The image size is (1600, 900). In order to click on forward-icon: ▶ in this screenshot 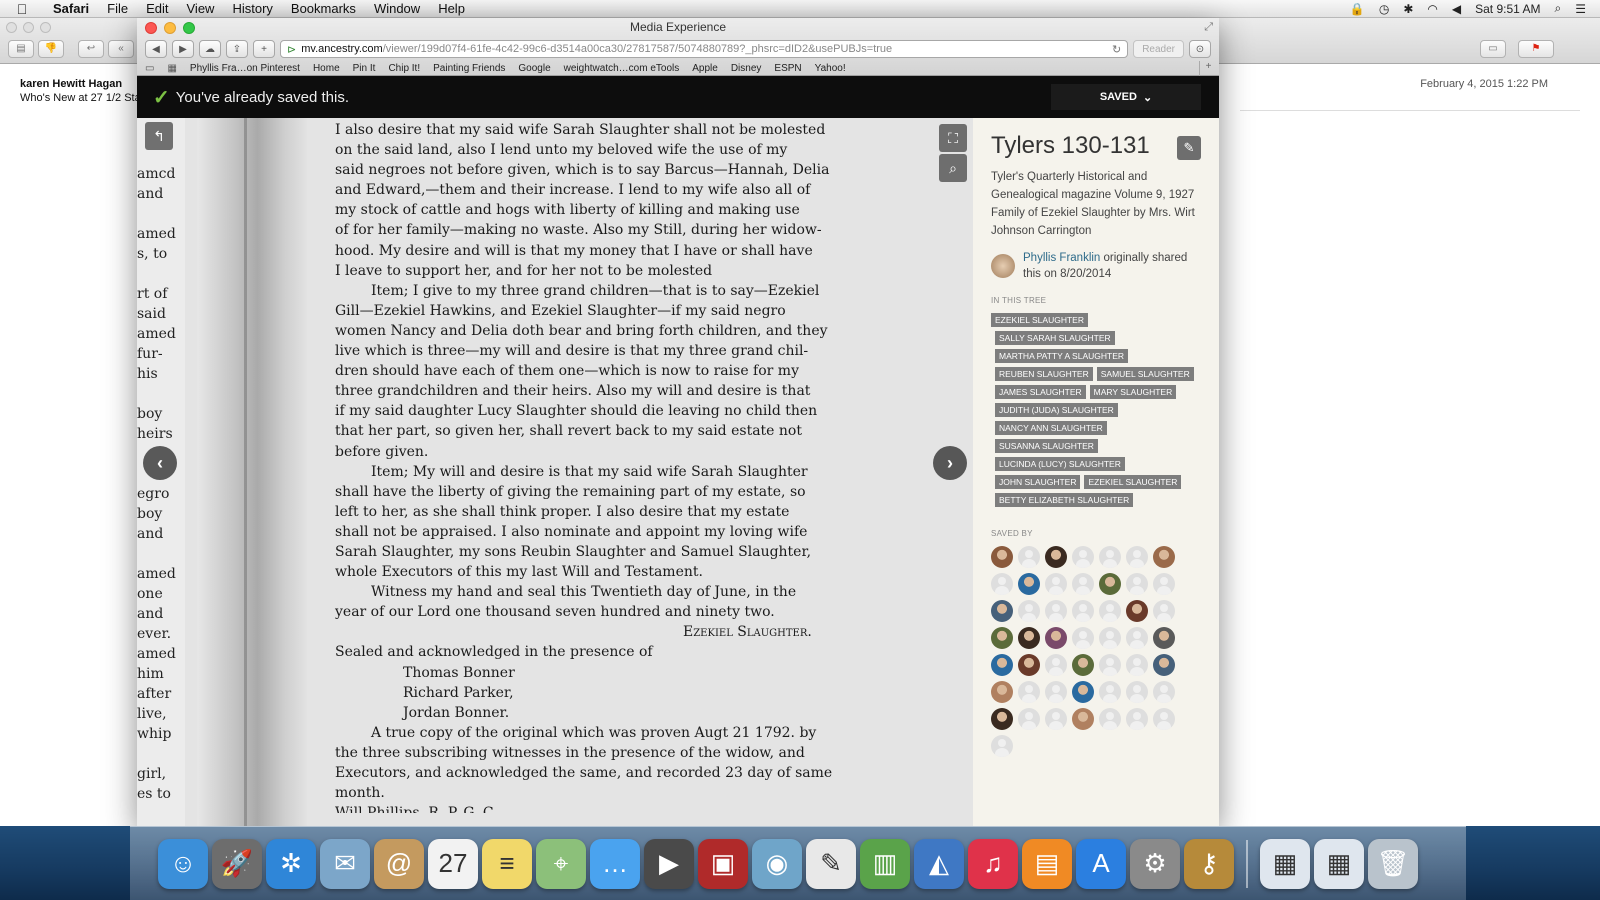, I will do `click(183, 49)`.